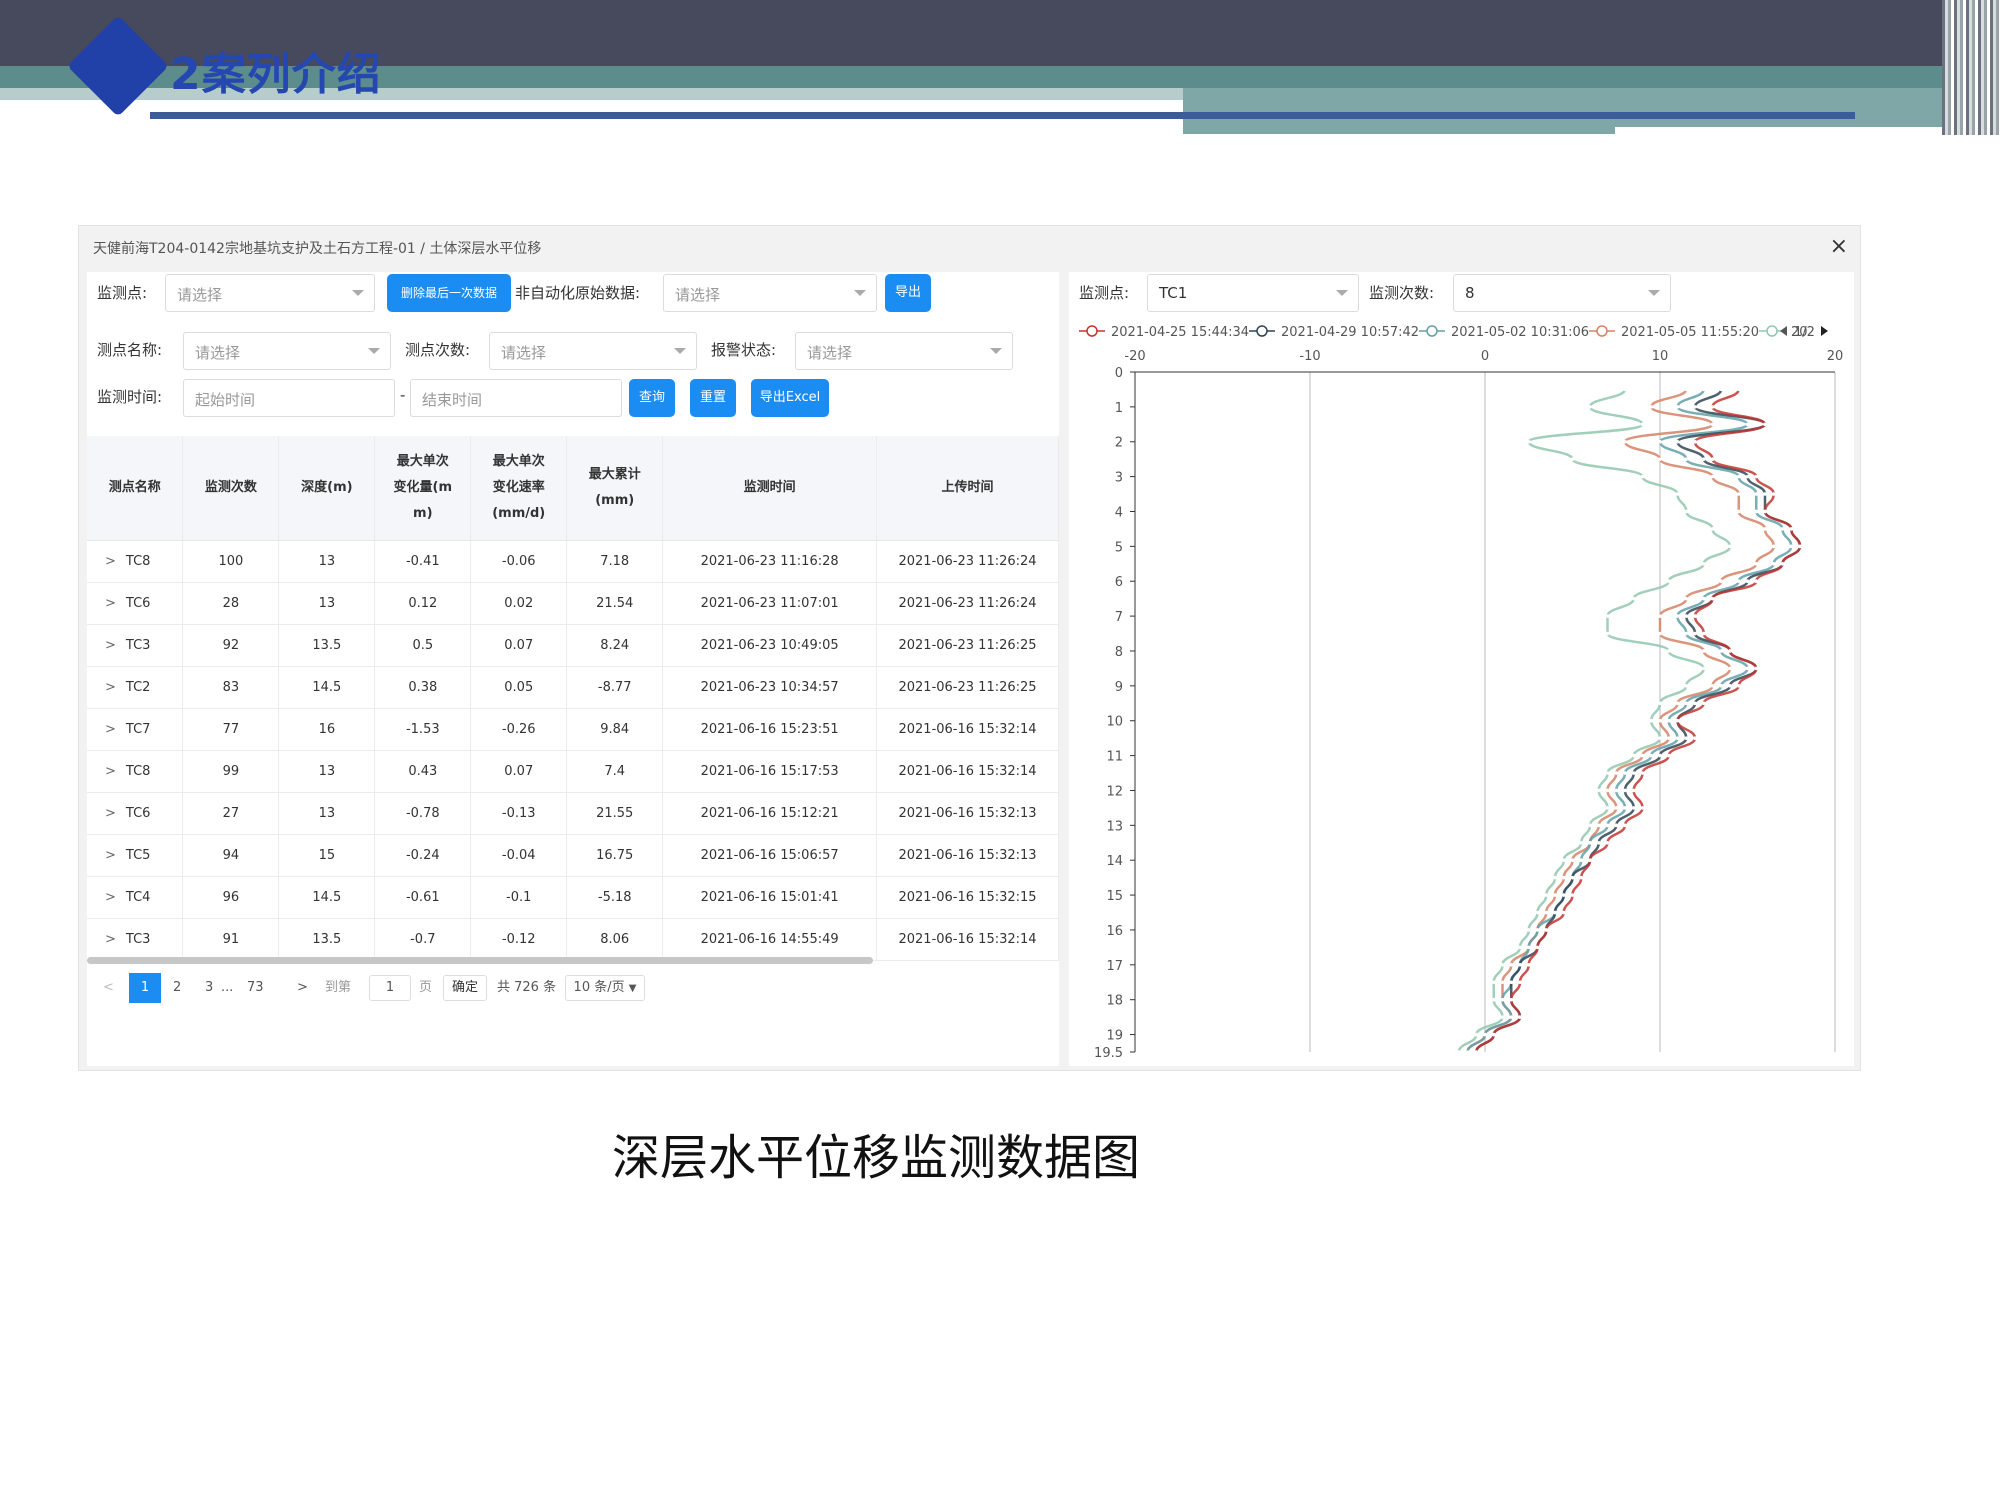 This screenshot has height=1500, width=2000. I want to click on legend-marker, so click(1602, 331).